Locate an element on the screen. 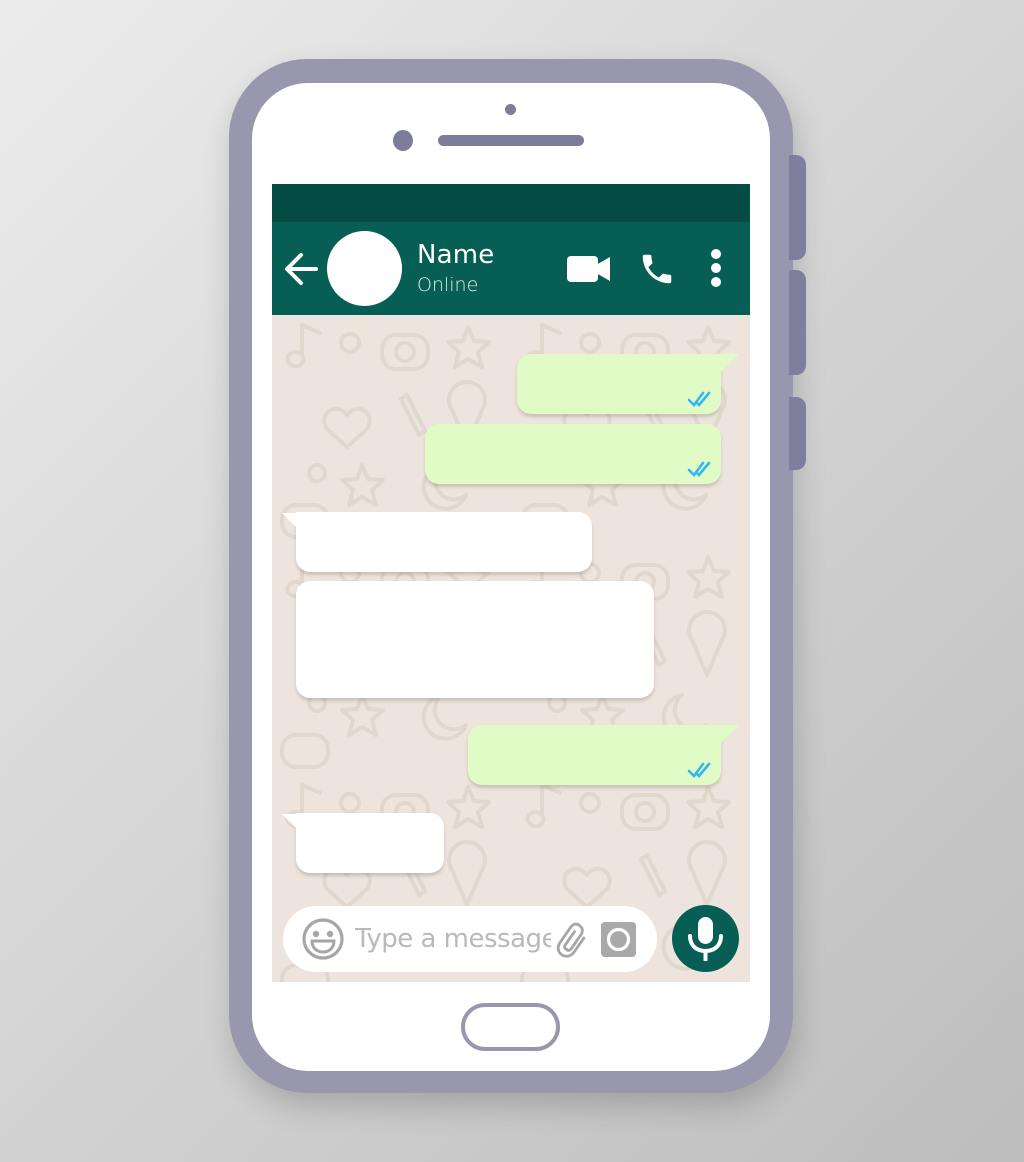 The width and height of the screenshot is (1024, 1162). voice-message-button is located at coordinates (705, 938).